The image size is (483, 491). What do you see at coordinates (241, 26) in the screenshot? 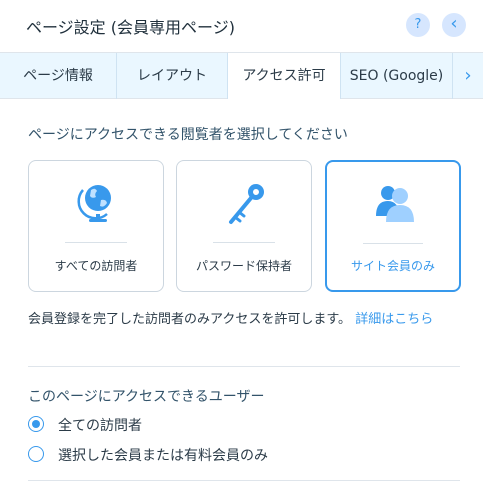
I see `panel-header: ページ設定 (会員専用ページ) ? ‹` at bounding box center [241, 26].